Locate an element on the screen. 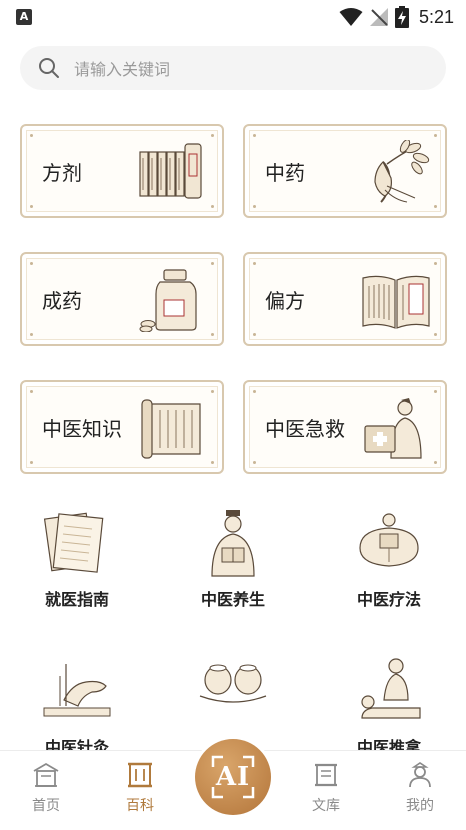  grid-item-label: 中医疗法 is located at coordinates (388, 599).